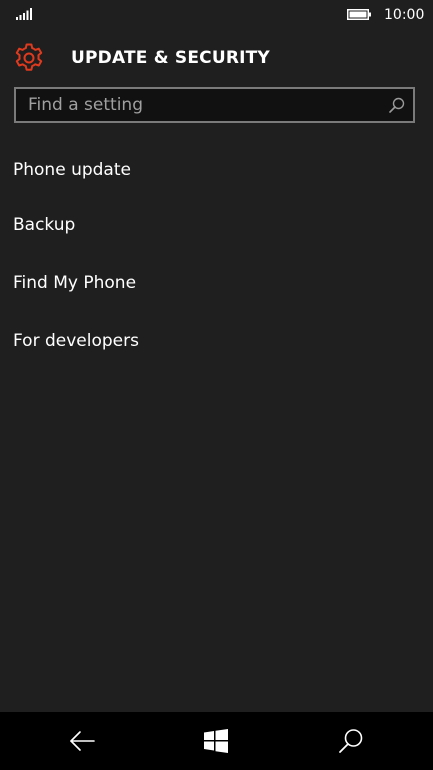 The image size is (433, 770). Describe the element at coordinates (216, 283) in the screenshot. I see `menu-item-find-my-phone: Find My Phone` at that location.